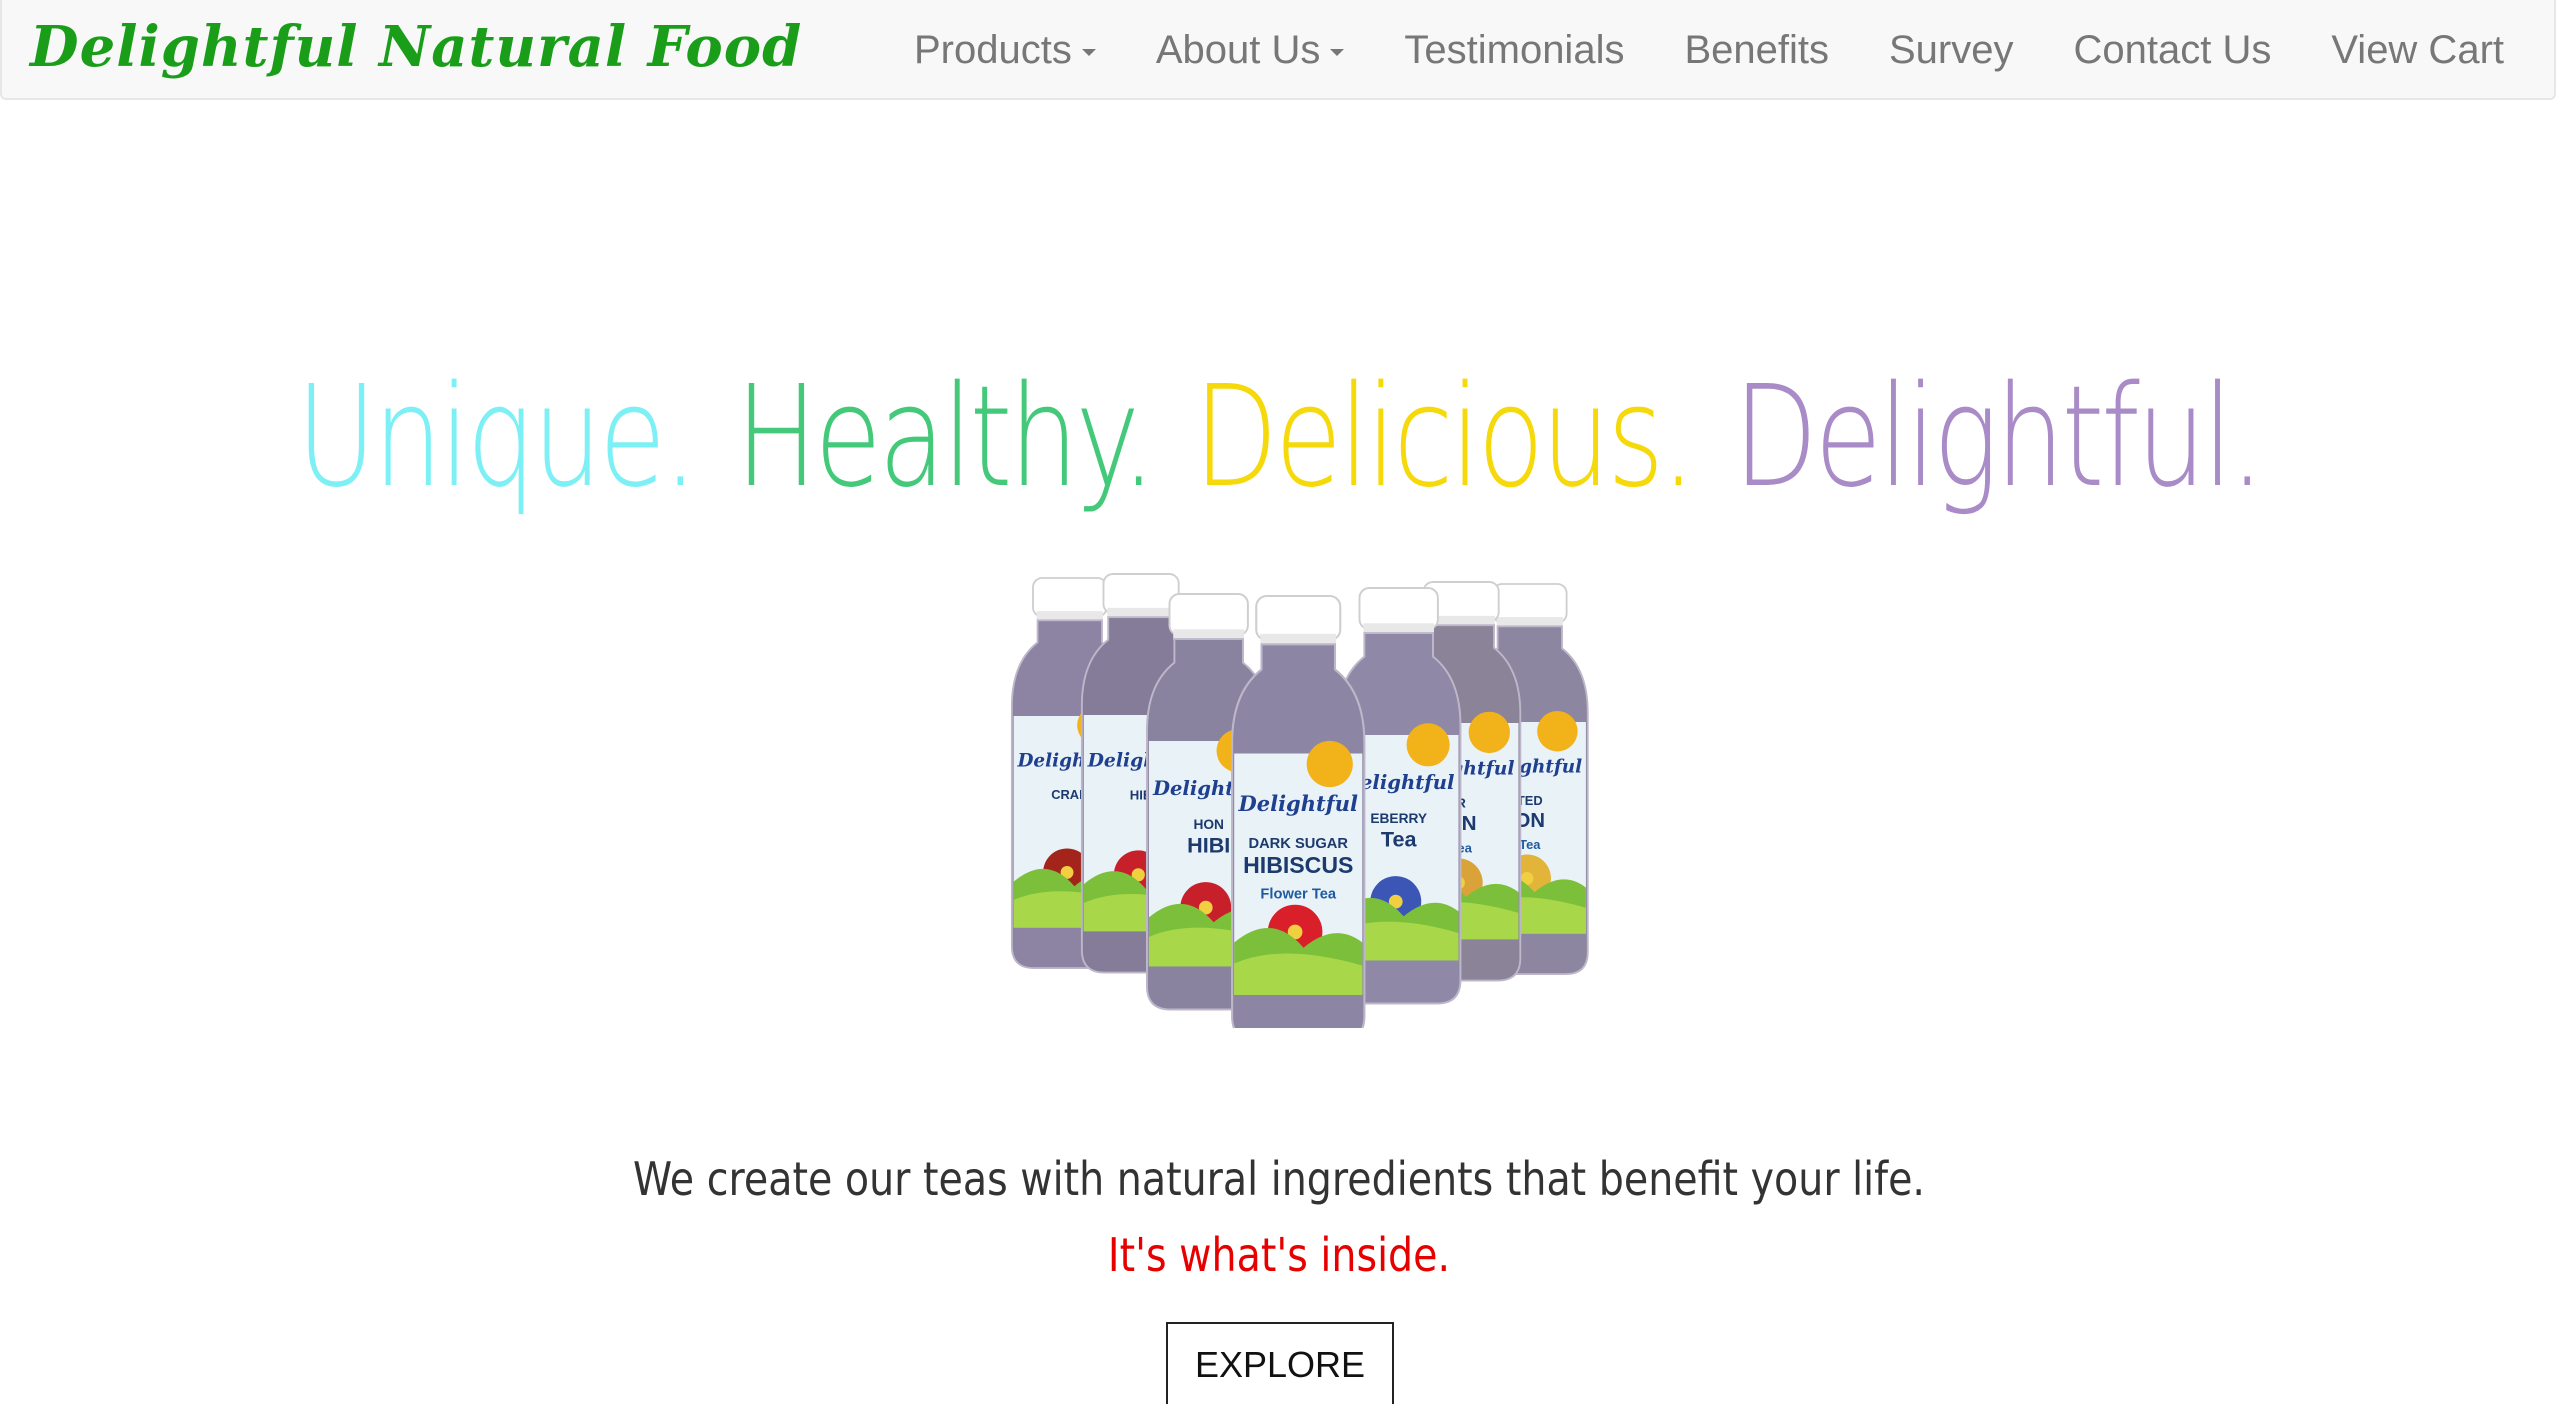  I want to click on brand-logo-link: Delightful Natural Food, so click(416, 47).